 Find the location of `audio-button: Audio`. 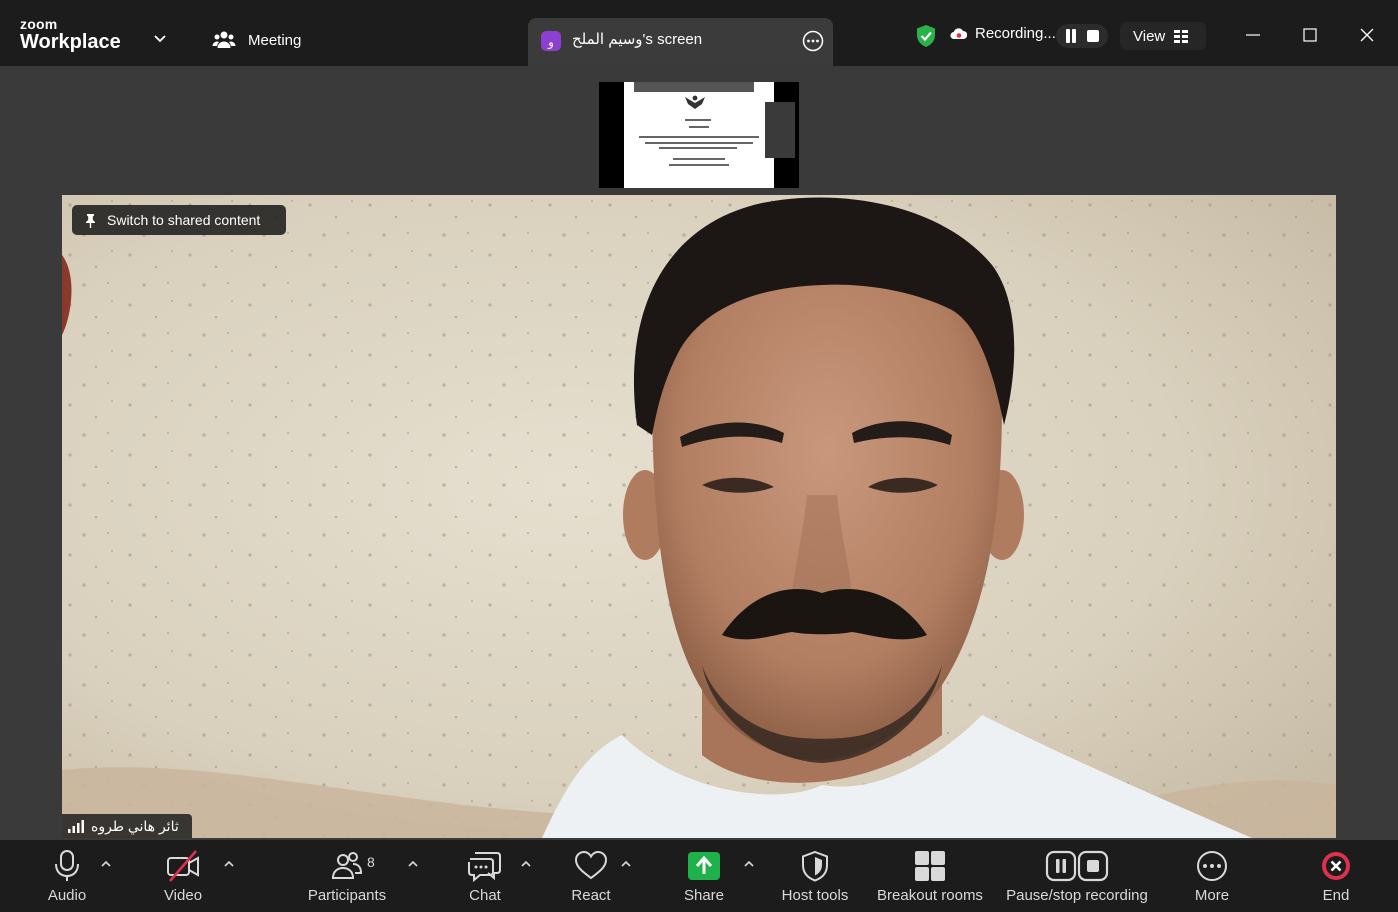

audio-button: Audio is located at coordinates (67, 876).